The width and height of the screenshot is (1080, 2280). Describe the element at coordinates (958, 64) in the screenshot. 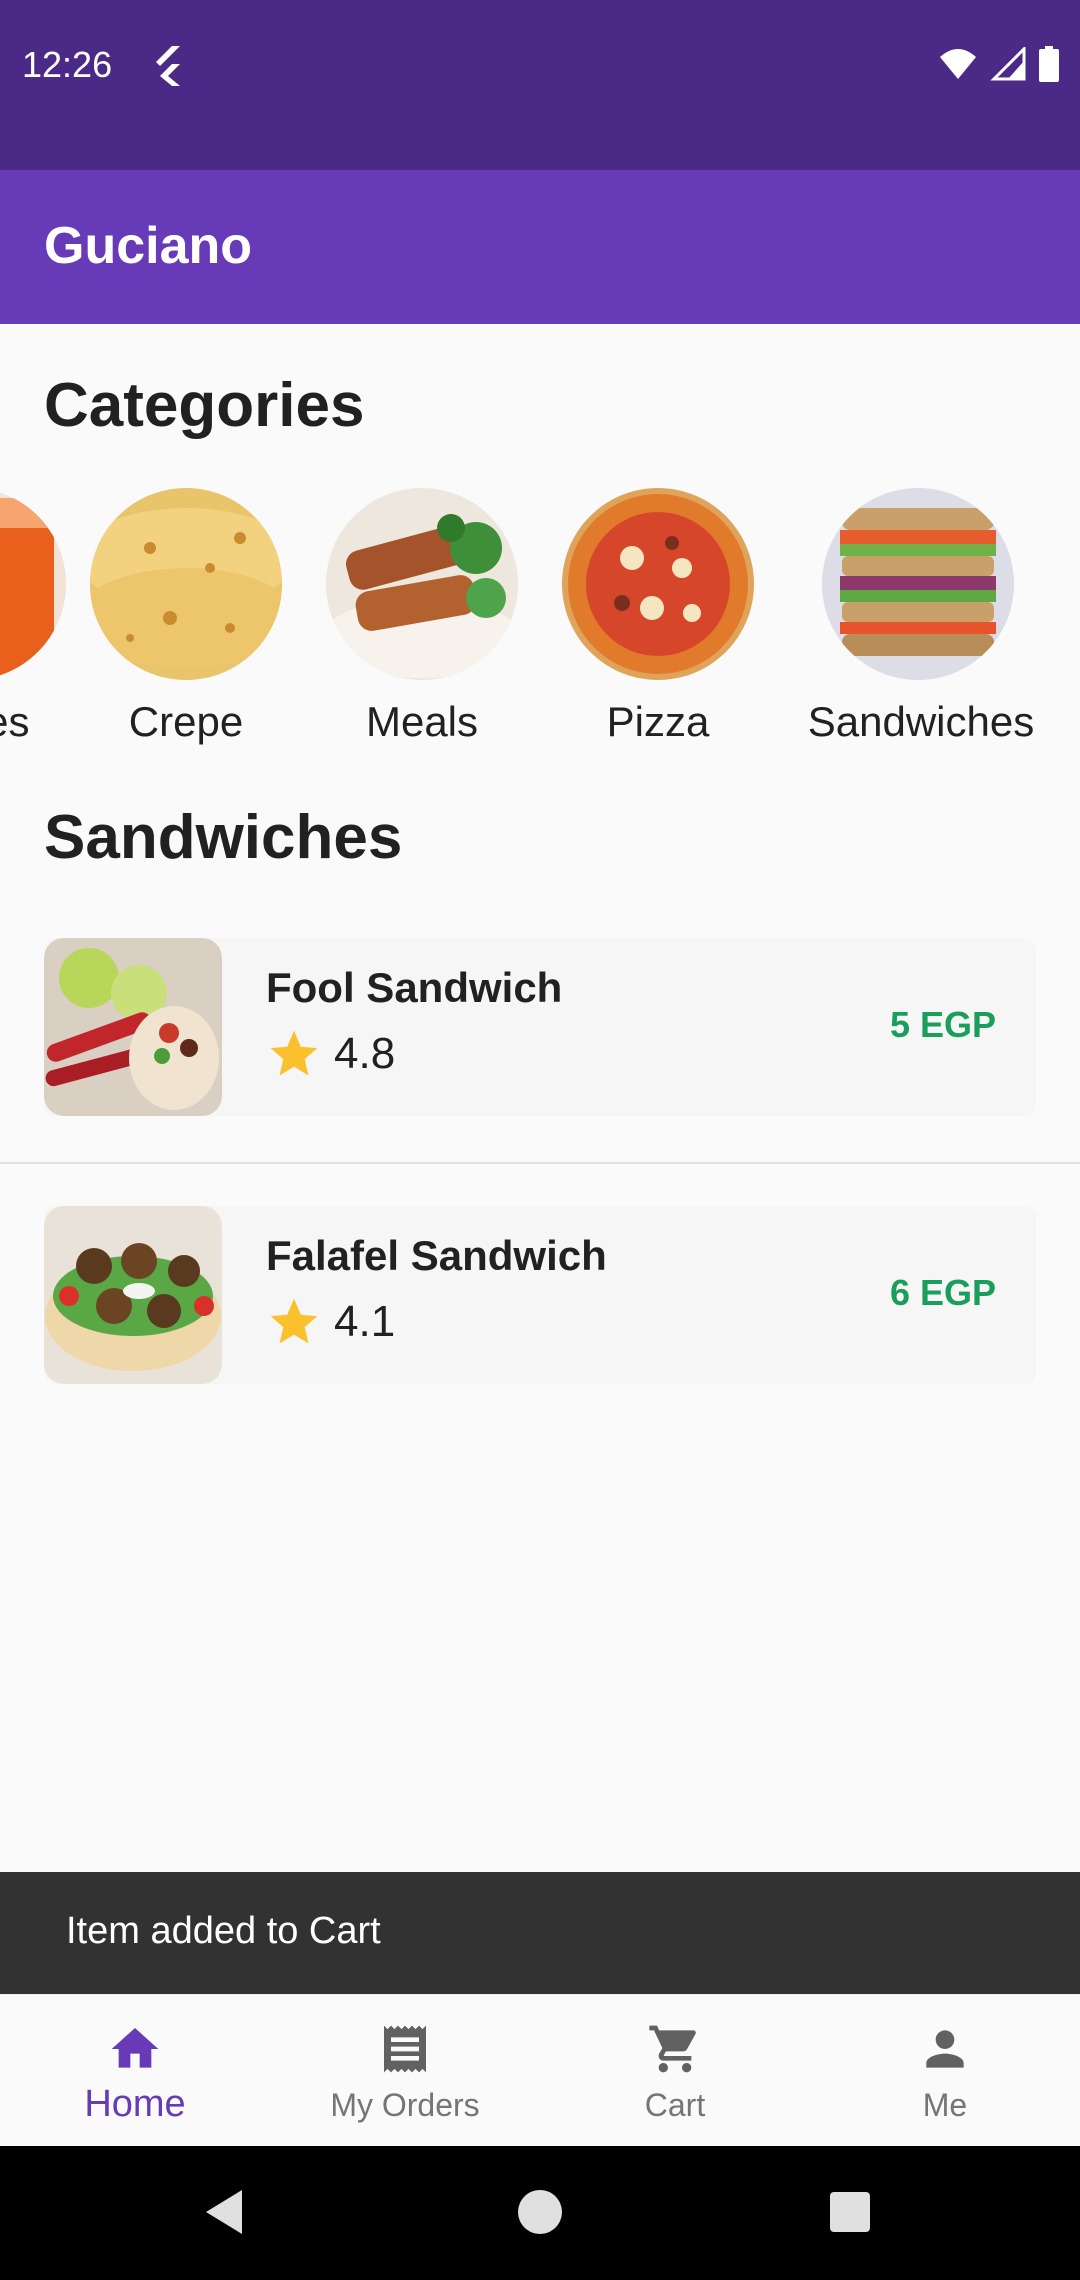

I see `wifi-icon` at that location.